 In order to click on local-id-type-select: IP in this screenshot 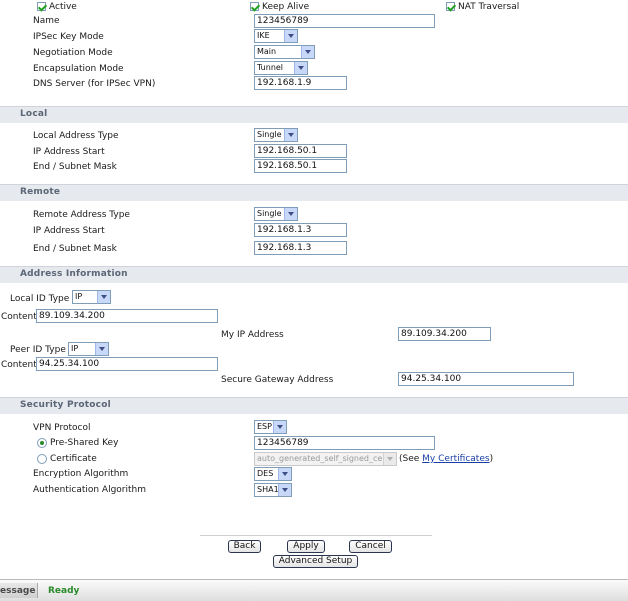, I will do `click(91, 297)`.